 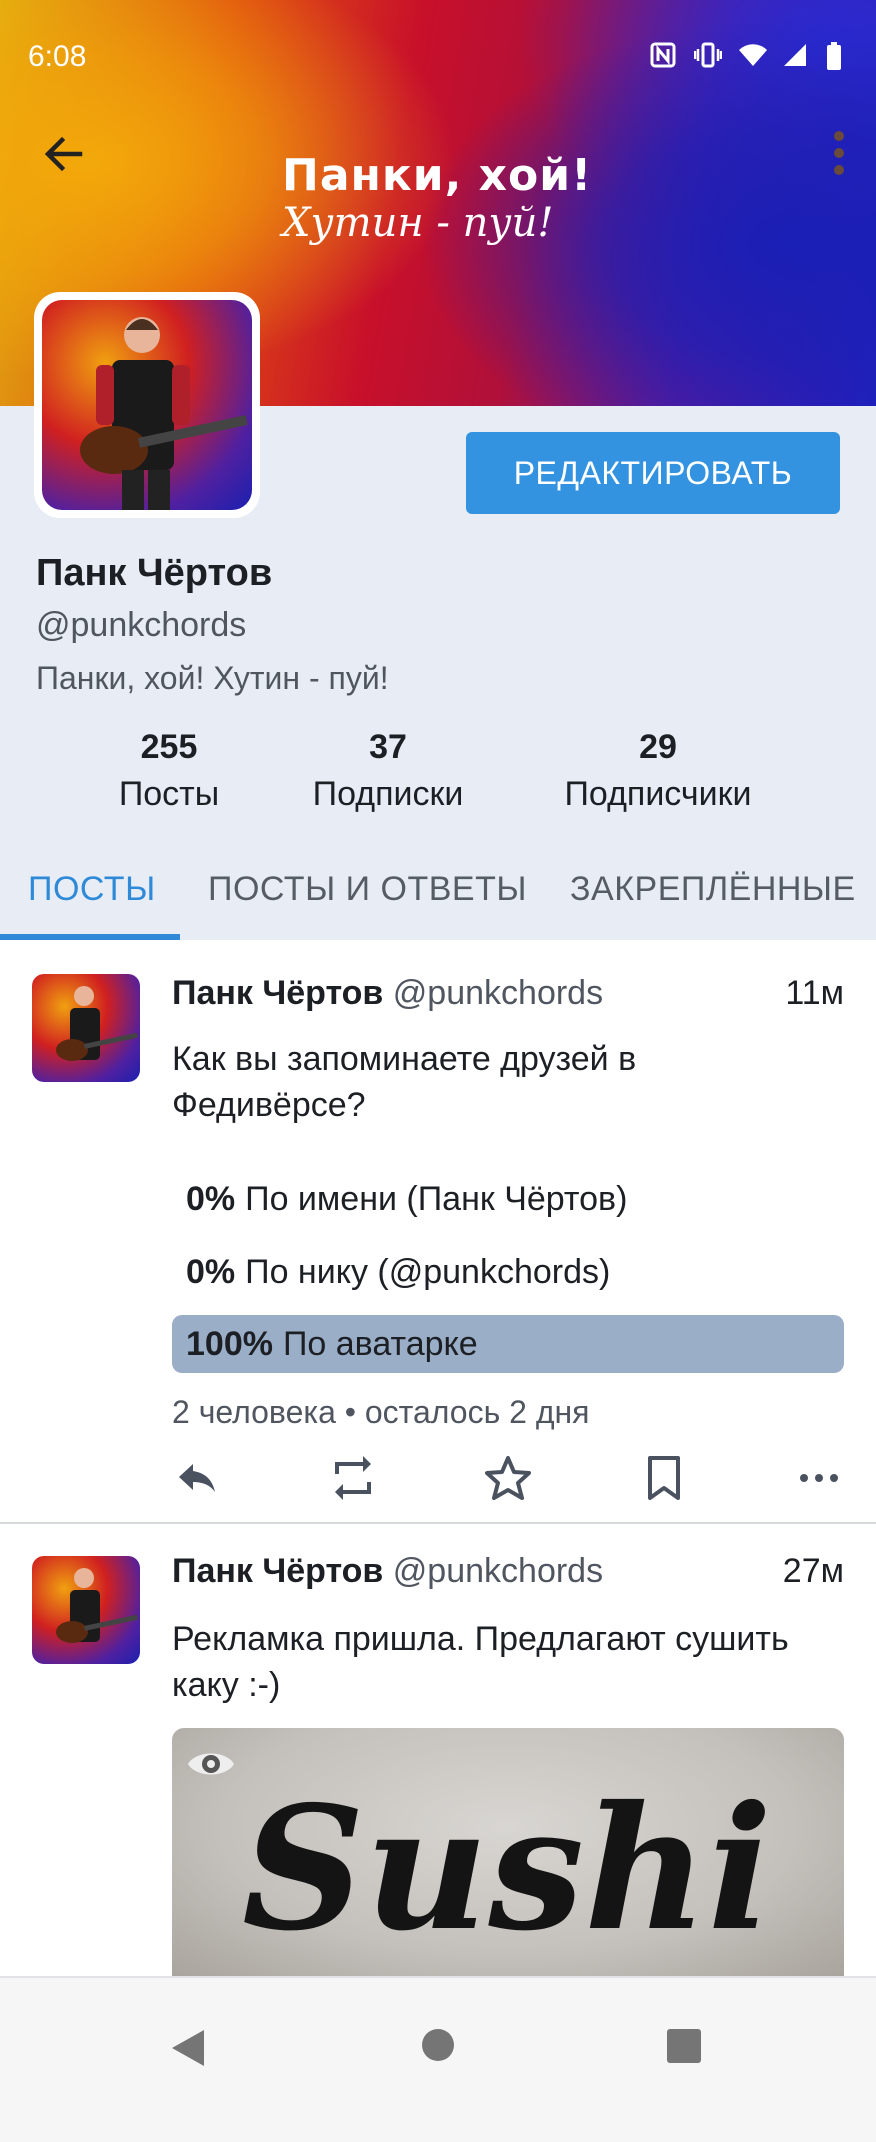 I want to click on post-actions, so click(x=508, y=1478).